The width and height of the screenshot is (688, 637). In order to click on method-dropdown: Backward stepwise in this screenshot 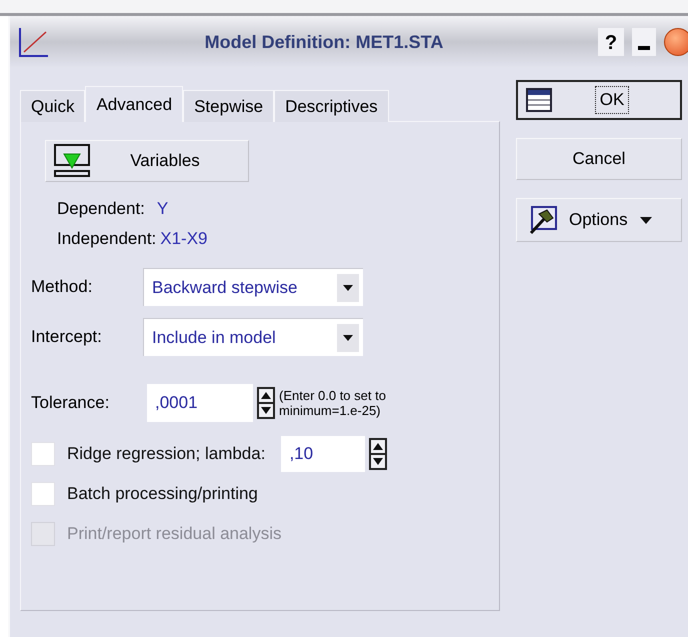, I will do `click(253, 287)`.